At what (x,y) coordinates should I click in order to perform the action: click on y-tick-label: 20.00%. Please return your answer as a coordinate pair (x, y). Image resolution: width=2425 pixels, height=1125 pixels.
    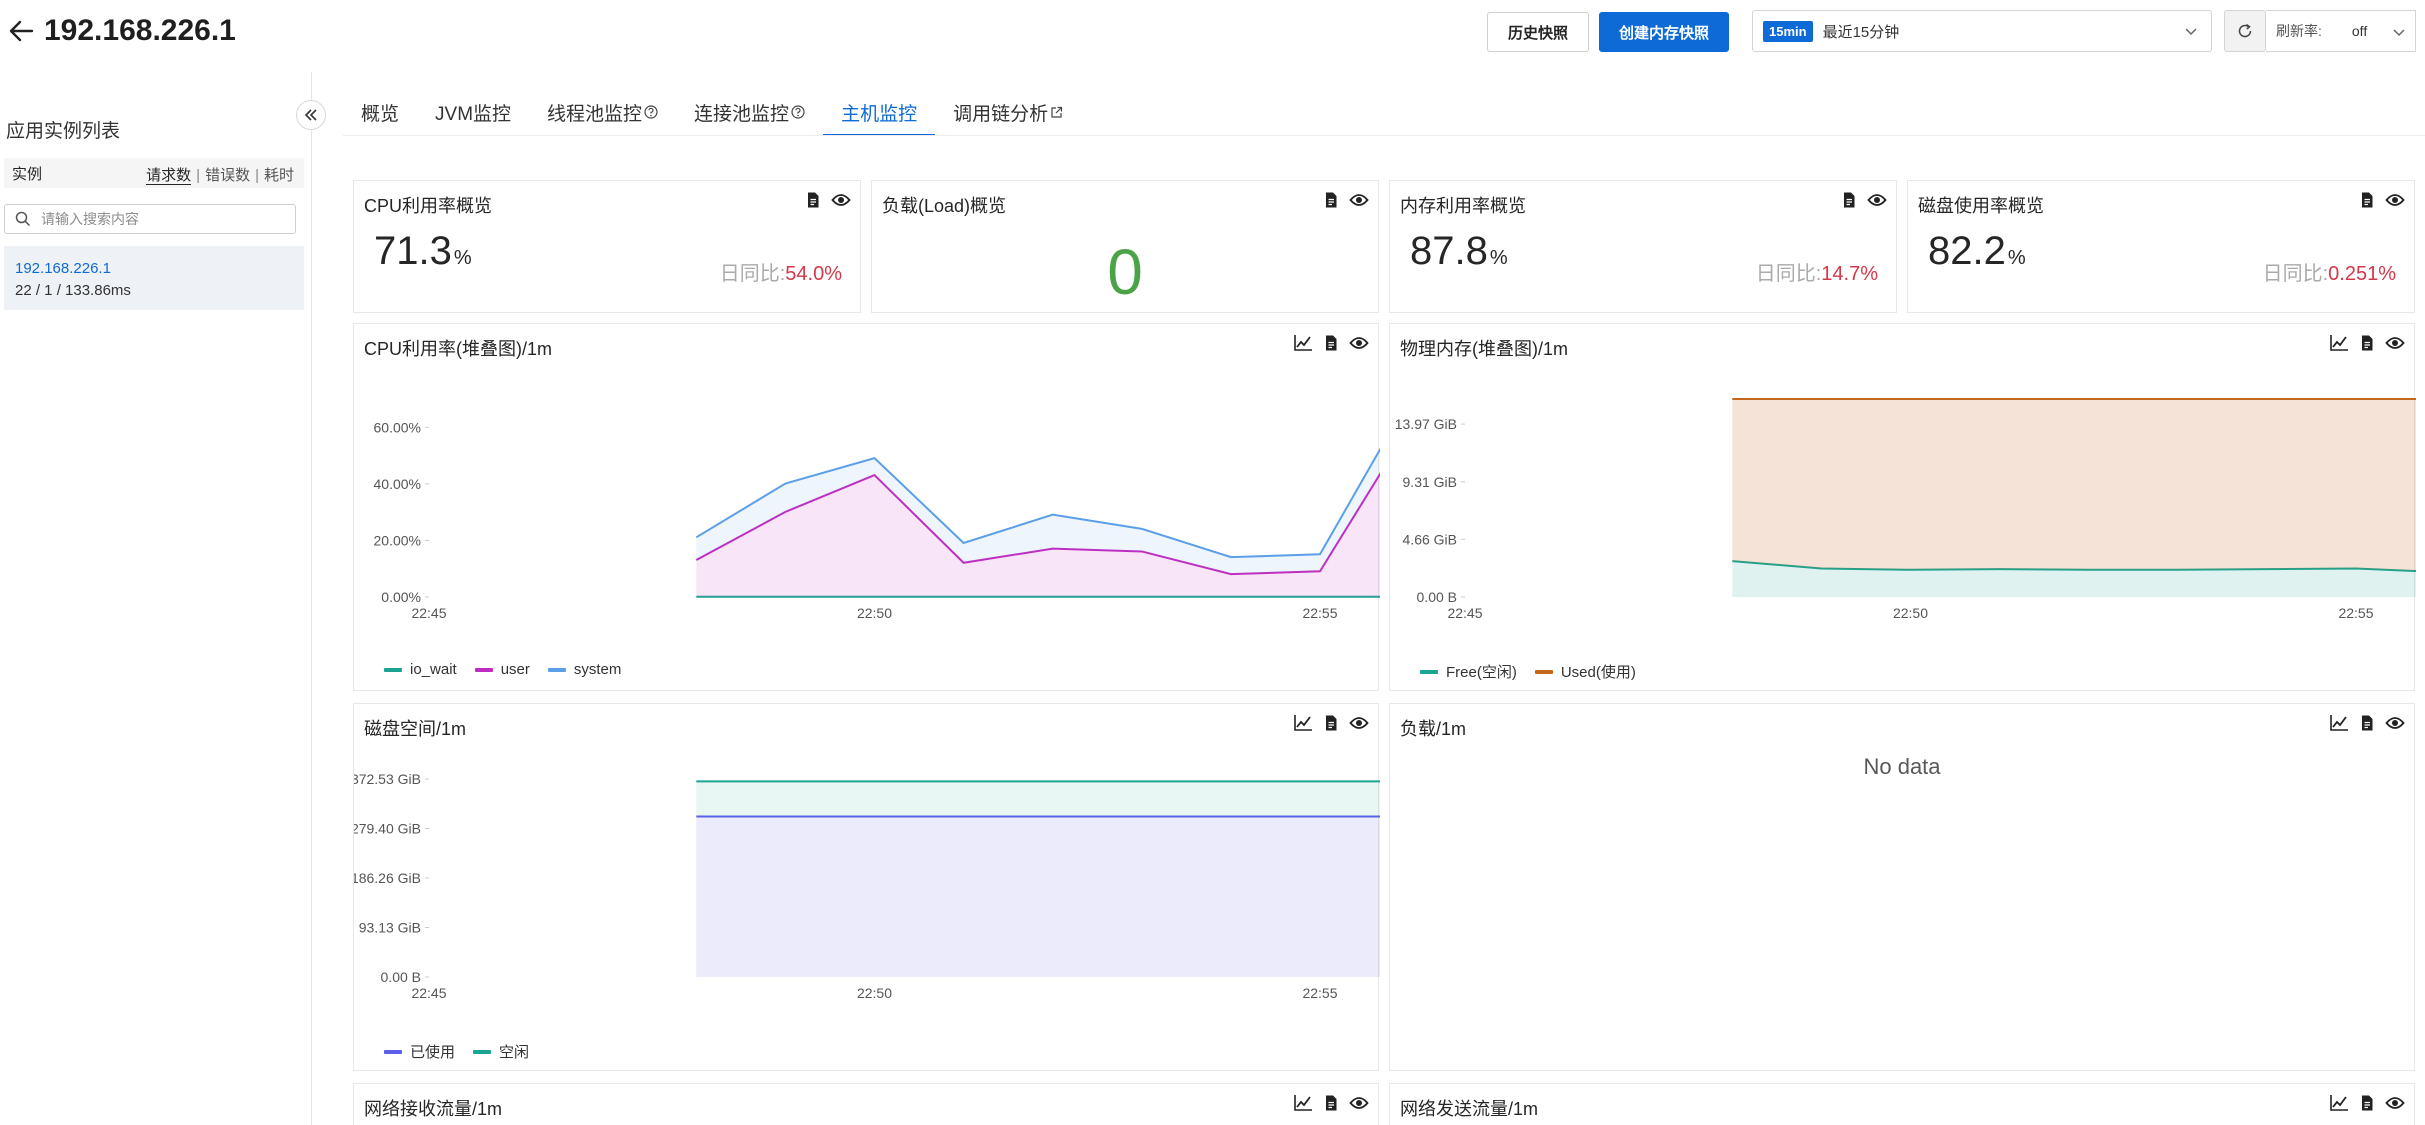
    Looking at the image, I should click on (397, 540).